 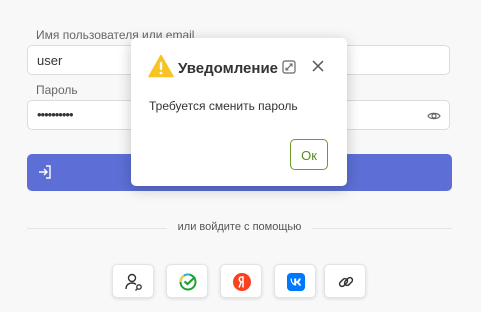 I want to click on dialog-message: Требуется сменить пароль, so click(x=223, y=106).